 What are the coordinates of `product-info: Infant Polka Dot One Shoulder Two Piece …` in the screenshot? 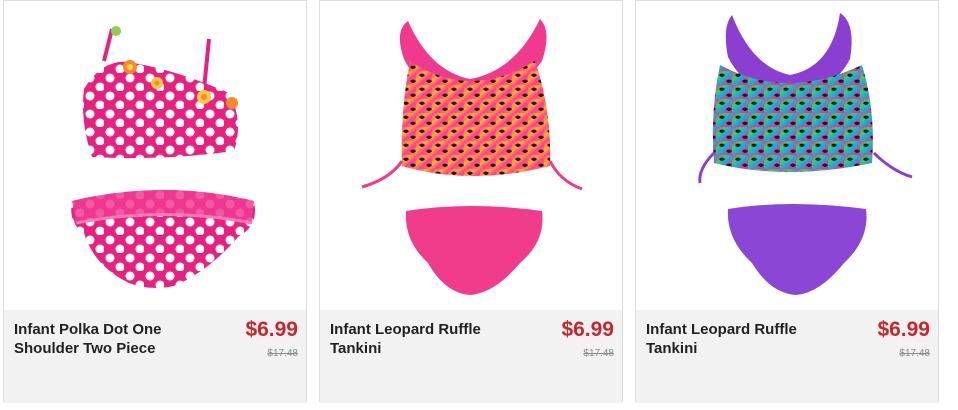 It's located at (155, 356).